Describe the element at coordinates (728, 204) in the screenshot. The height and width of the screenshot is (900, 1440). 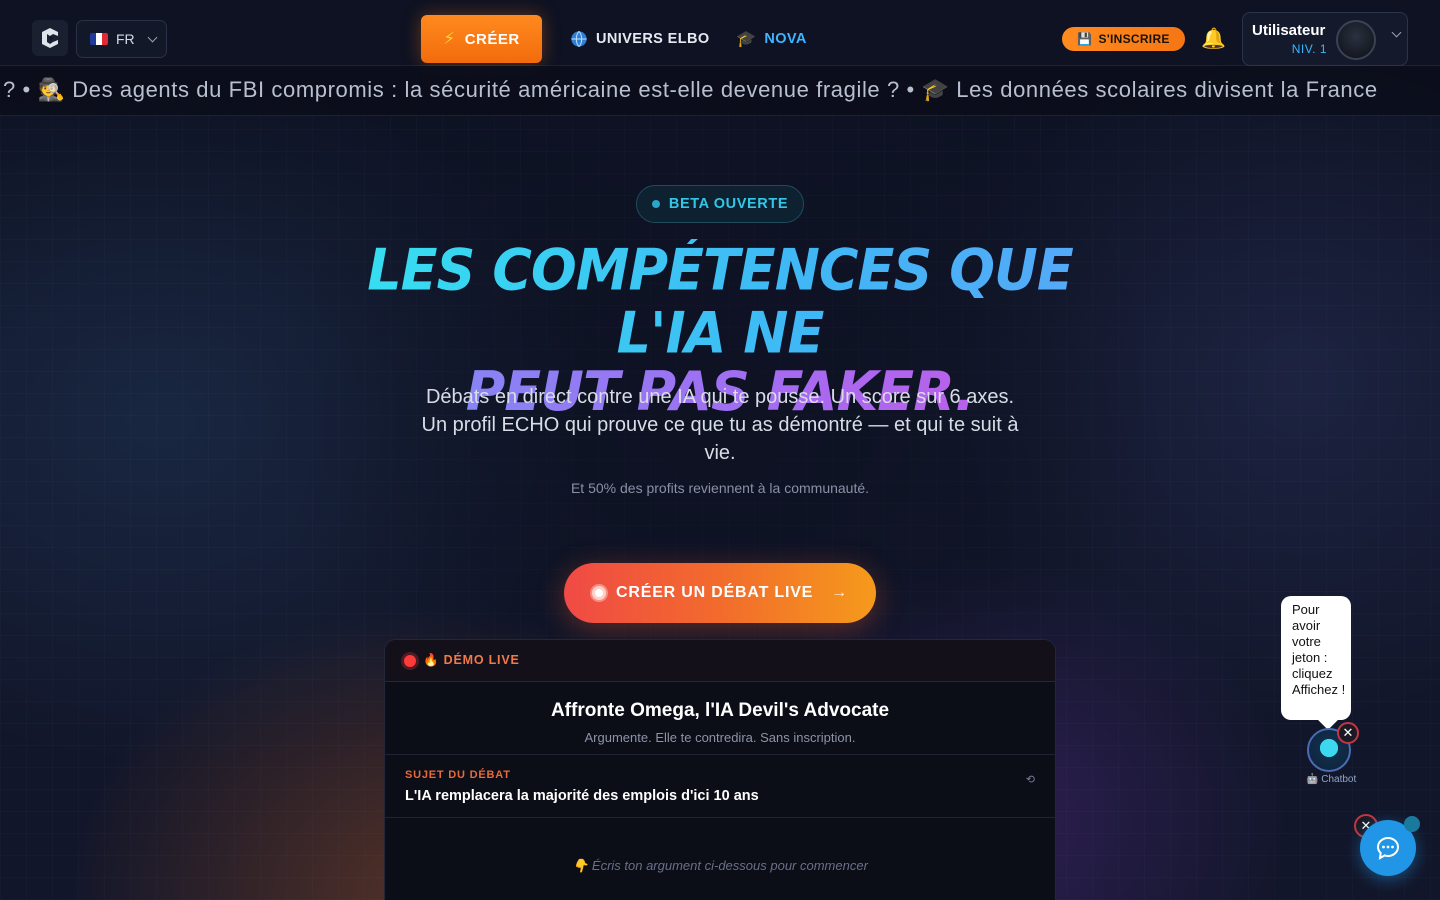
I see `beta-badge-label: BETA OUVERTE` at that location.